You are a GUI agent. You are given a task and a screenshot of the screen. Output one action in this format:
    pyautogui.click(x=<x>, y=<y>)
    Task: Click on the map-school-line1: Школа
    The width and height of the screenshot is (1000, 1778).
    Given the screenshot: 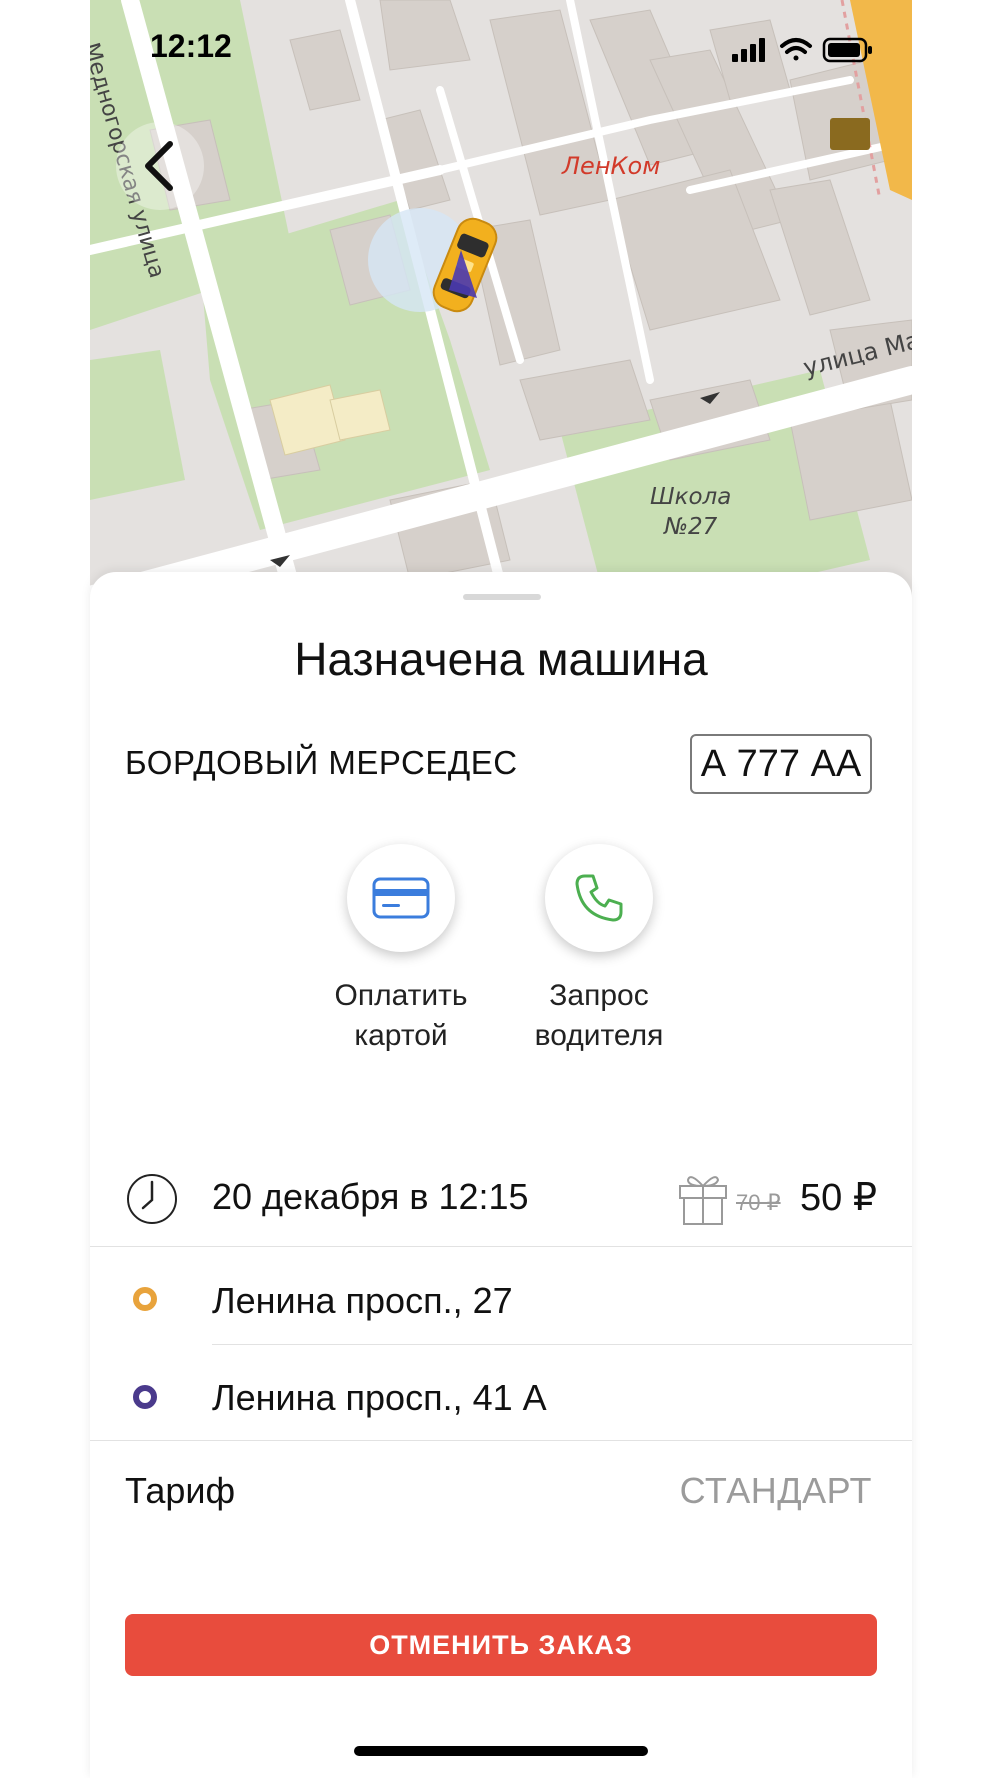 What is the action you would take?
    pyautogui.click(x=691, y=497)
    